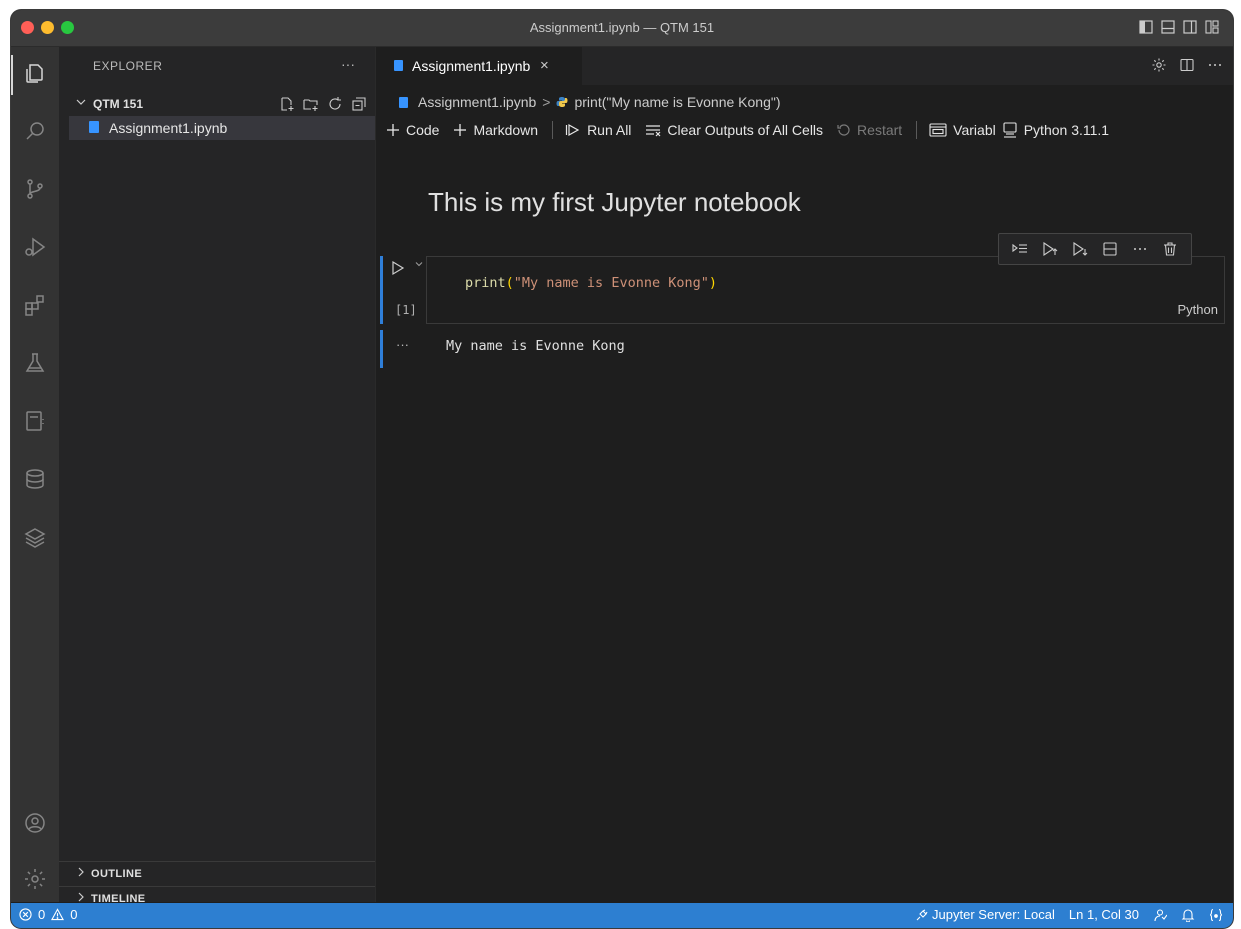 The width and height of the screenshot is (1241, 929). I want to click on play-icon, so click(398, 268).